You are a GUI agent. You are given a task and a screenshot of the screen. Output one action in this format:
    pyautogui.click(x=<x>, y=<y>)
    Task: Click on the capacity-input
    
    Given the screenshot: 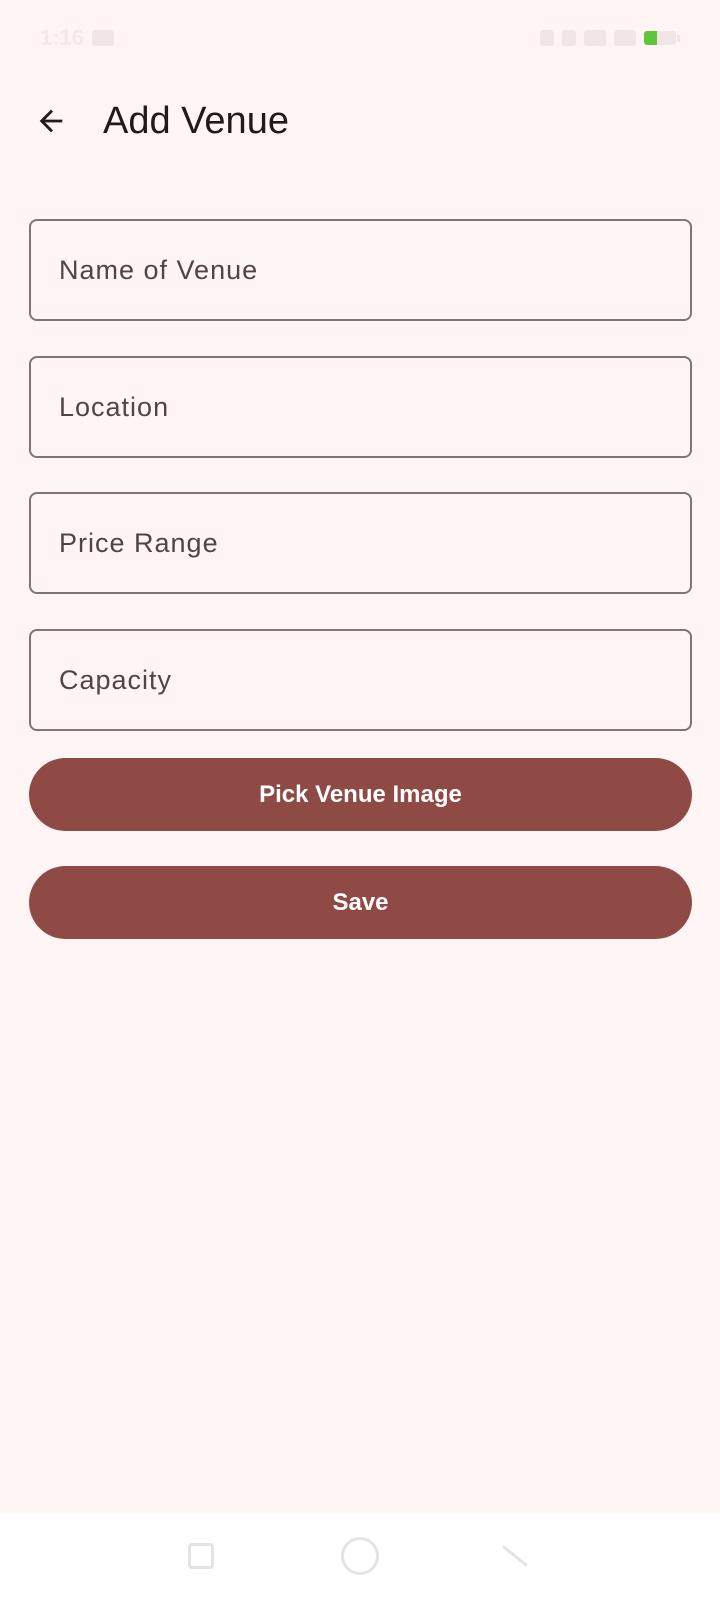 What is the action you would take?
    pyautogui.click(x=360, y=680)
    